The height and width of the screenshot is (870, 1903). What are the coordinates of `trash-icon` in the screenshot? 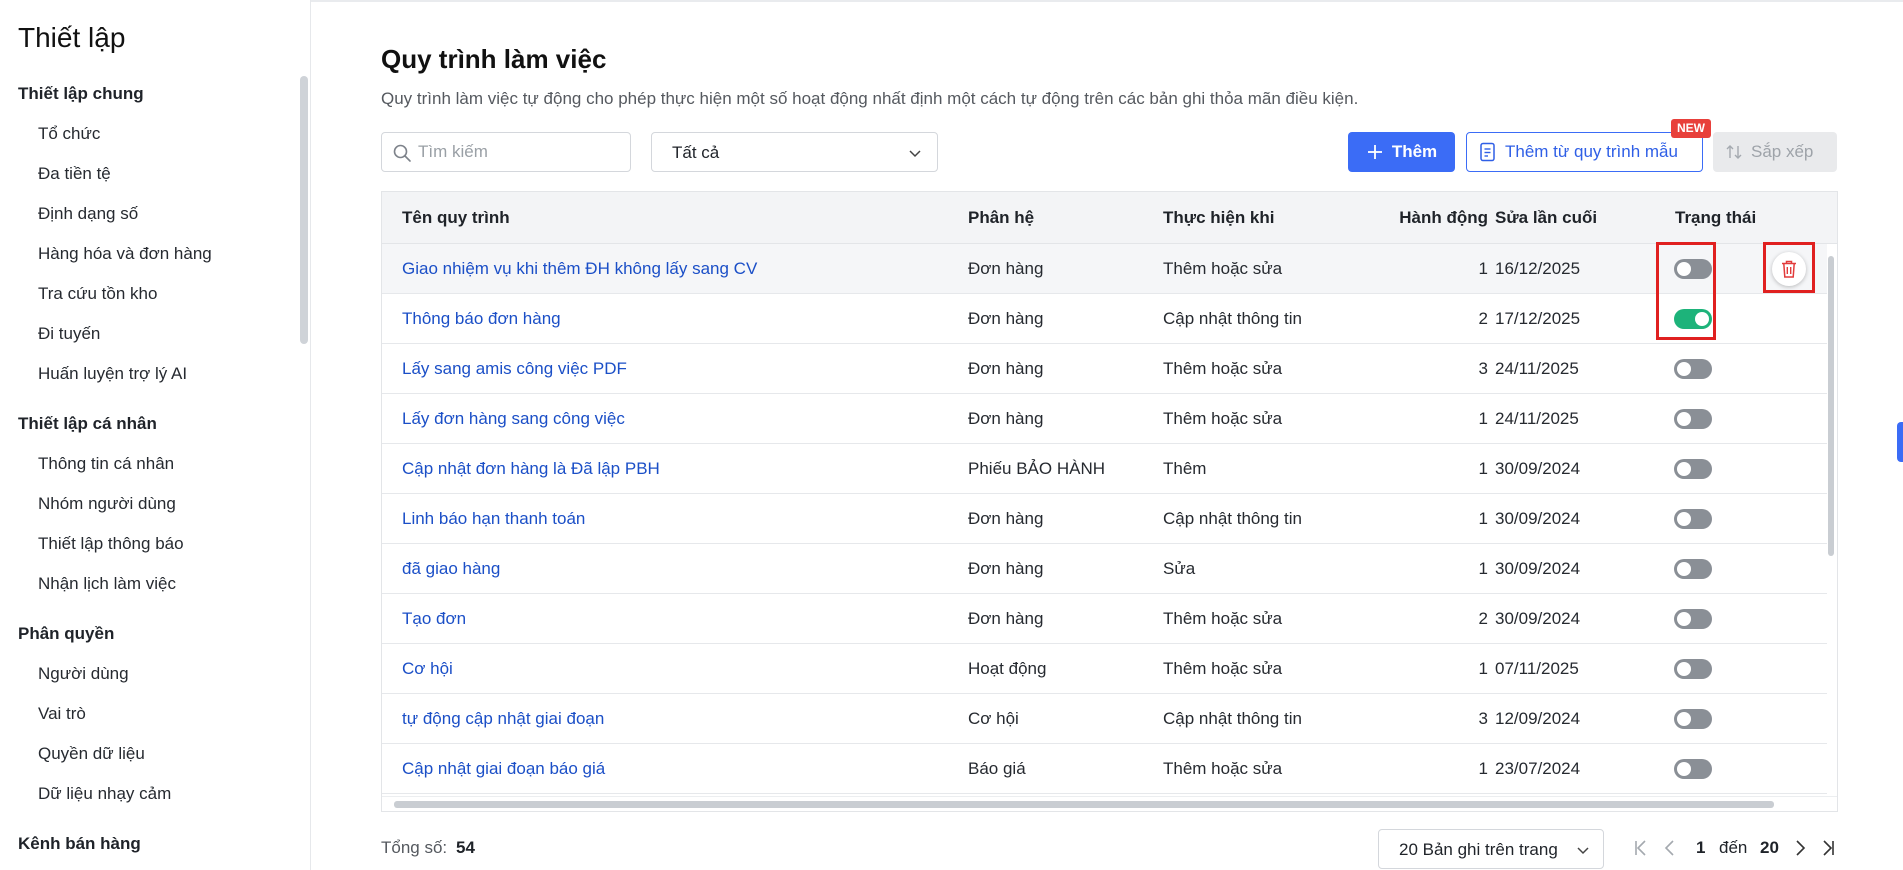 It's located at (1789, 269).